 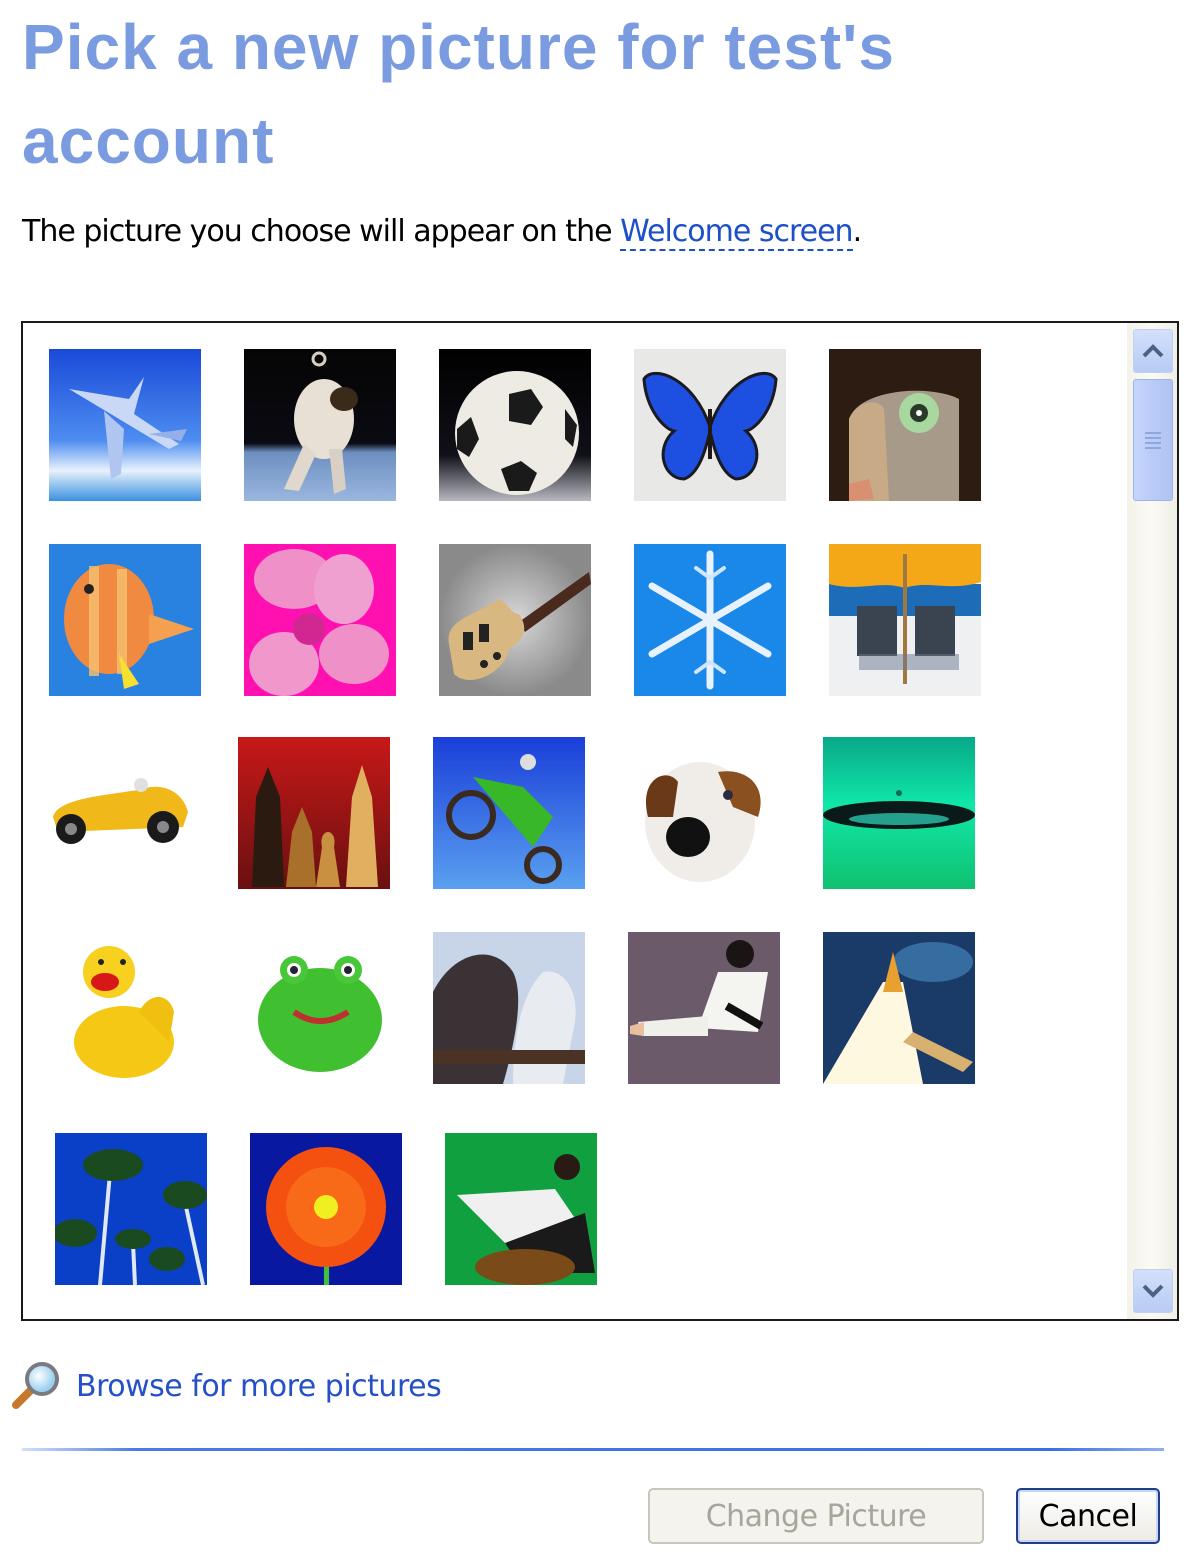 I want to click on palm-trees-icon, so click(x=131, y=1209).